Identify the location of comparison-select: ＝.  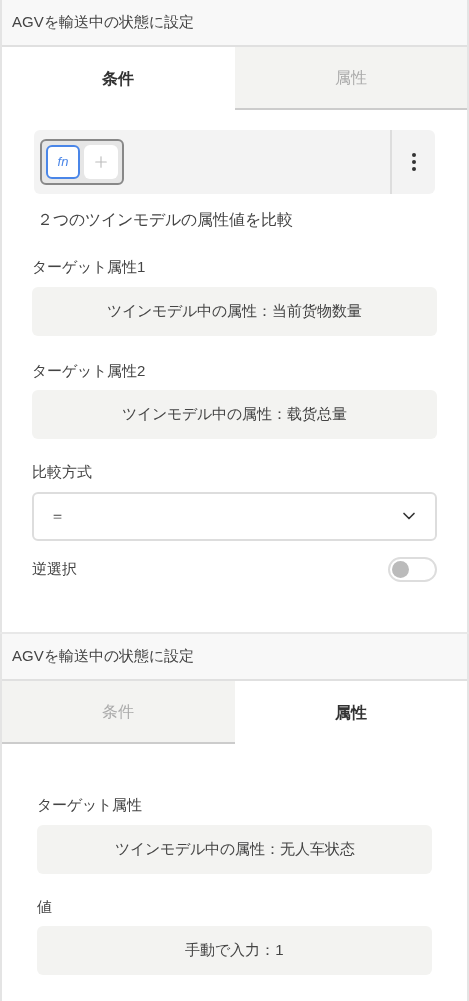
(234, 516).